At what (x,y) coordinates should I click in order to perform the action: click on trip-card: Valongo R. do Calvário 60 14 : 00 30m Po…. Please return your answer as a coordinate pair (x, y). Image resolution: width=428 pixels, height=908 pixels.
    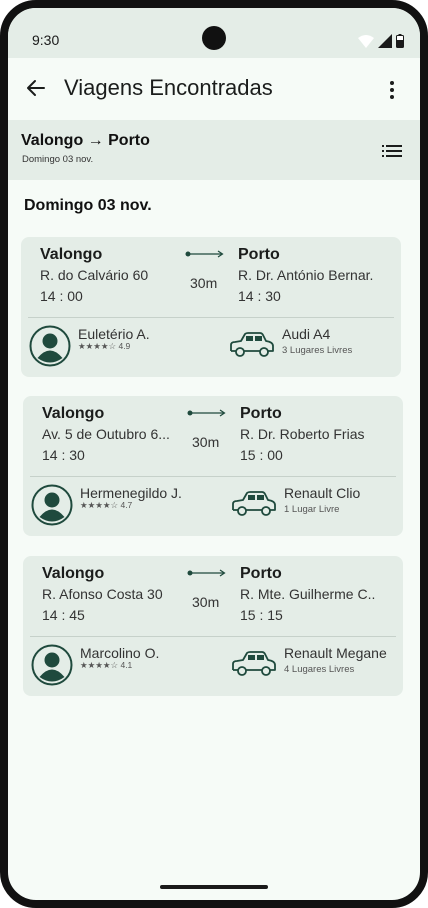
    Looking at the image, I should click on (211, 307).